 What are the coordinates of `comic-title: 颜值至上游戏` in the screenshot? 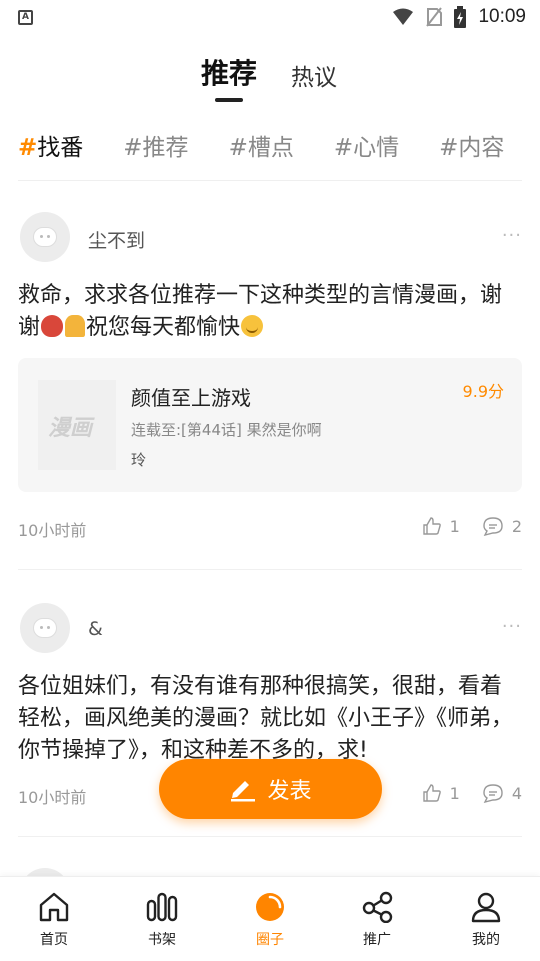 It's located at (191, 398).